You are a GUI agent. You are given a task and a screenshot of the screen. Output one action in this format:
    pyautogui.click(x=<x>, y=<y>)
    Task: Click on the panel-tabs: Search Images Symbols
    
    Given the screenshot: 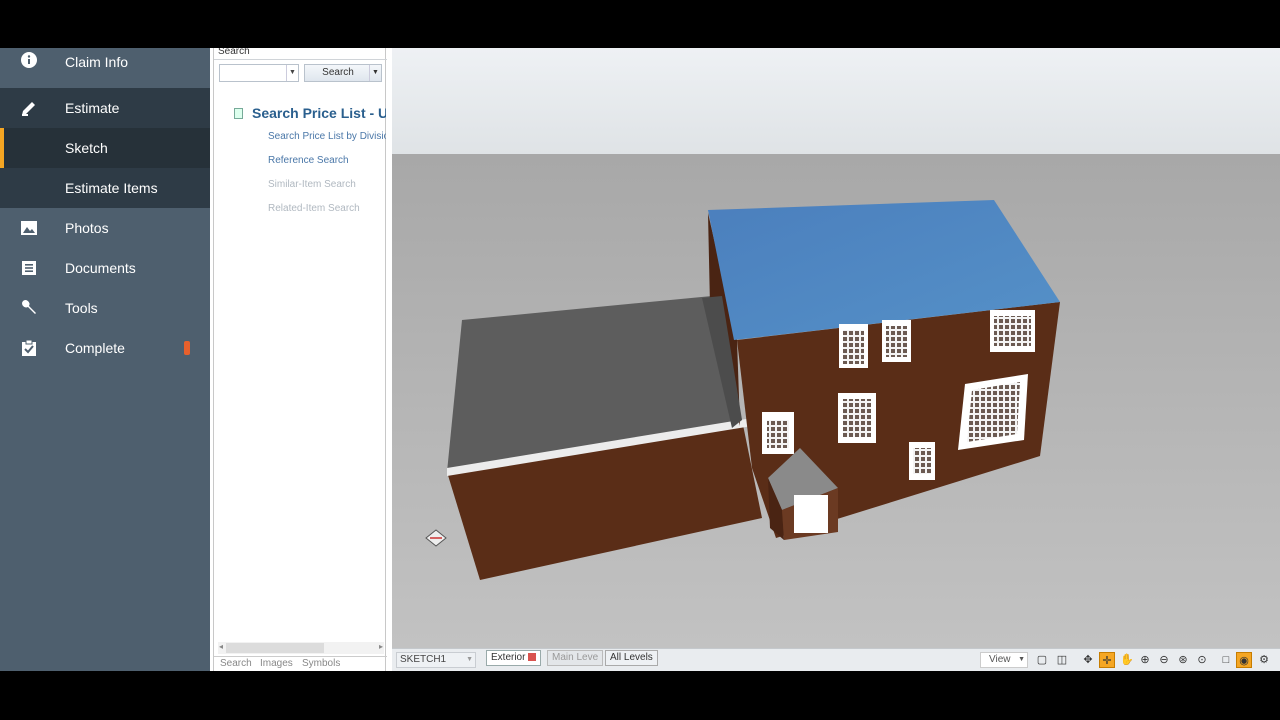 What is the action you would take?
    pyautogui.click(x=300, y=663)
    